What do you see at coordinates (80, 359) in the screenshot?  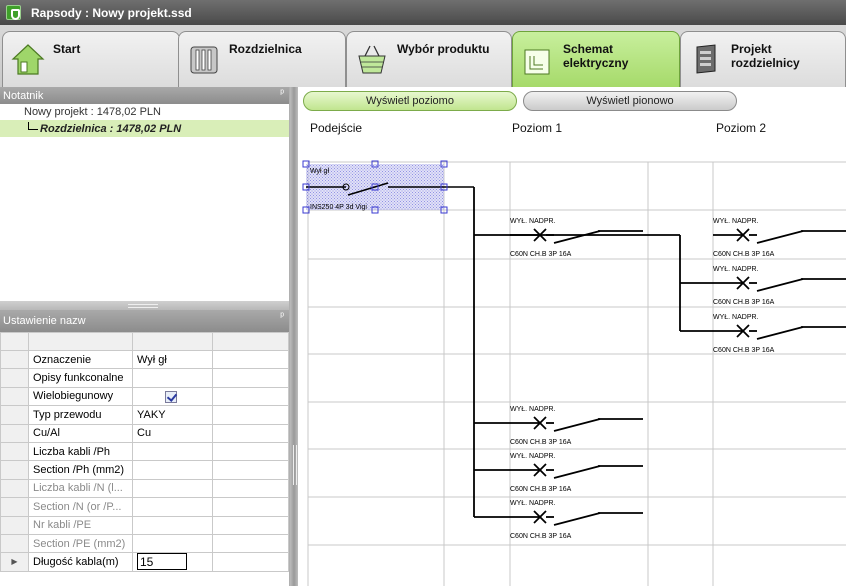 I see `property-name: Oznaczenie` at bounding box center [80, 359].